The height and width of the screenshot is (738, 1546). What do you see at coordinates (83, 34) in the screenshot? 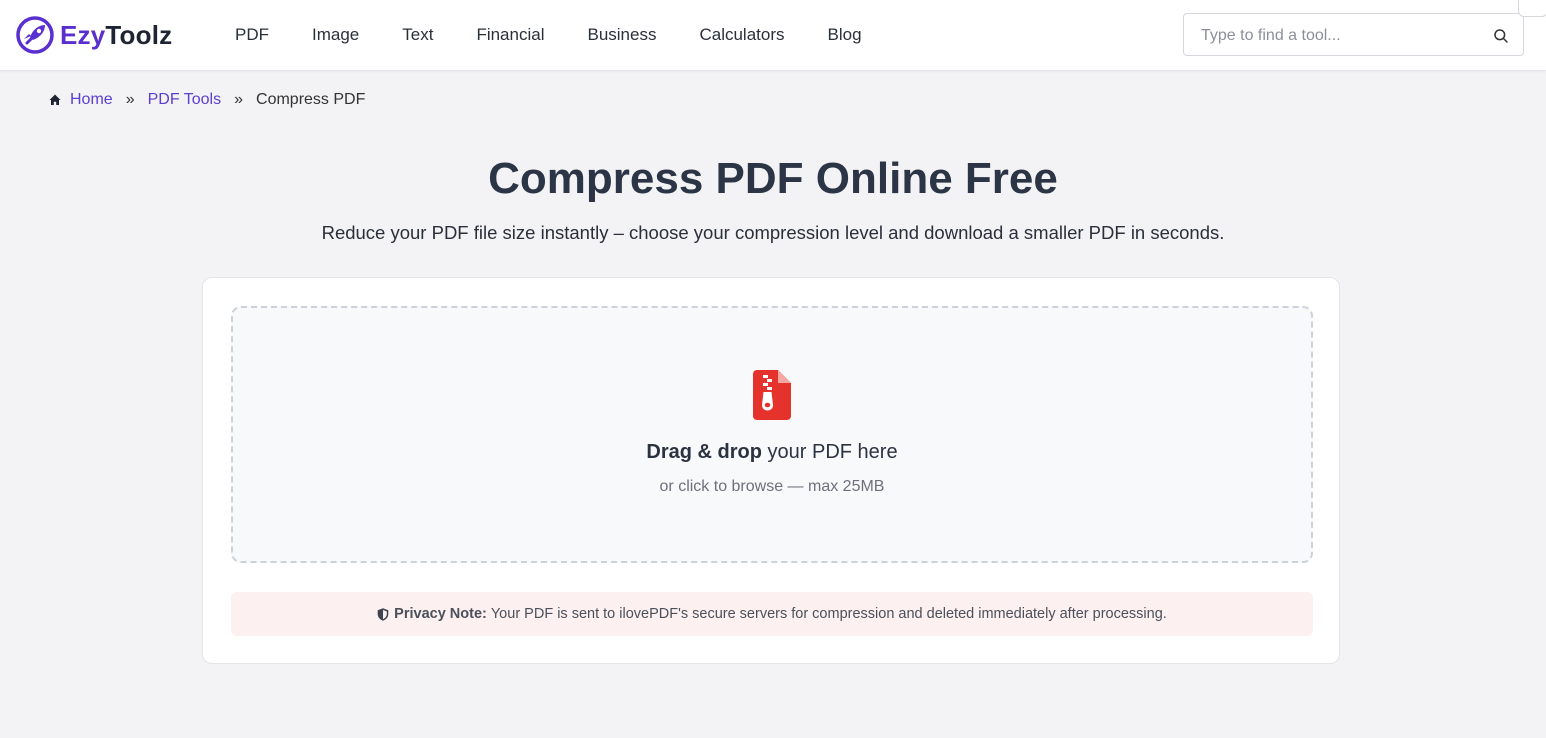
I see `logo-text-ezy: Ezy` at bounding box center [83, 34].